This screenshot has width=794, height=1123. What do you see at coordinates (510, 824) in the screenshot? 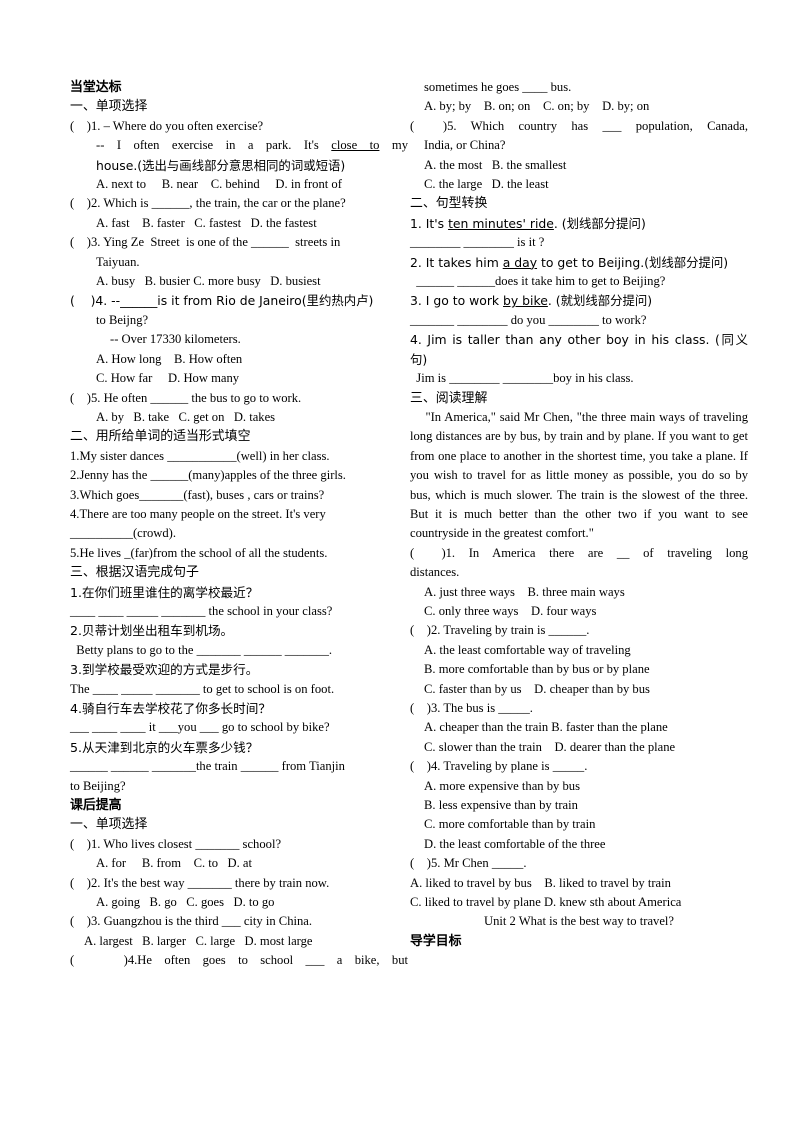
I see `reading-question-4-option-c: C. more comfortable than by train` at bounding box center [510, 824].